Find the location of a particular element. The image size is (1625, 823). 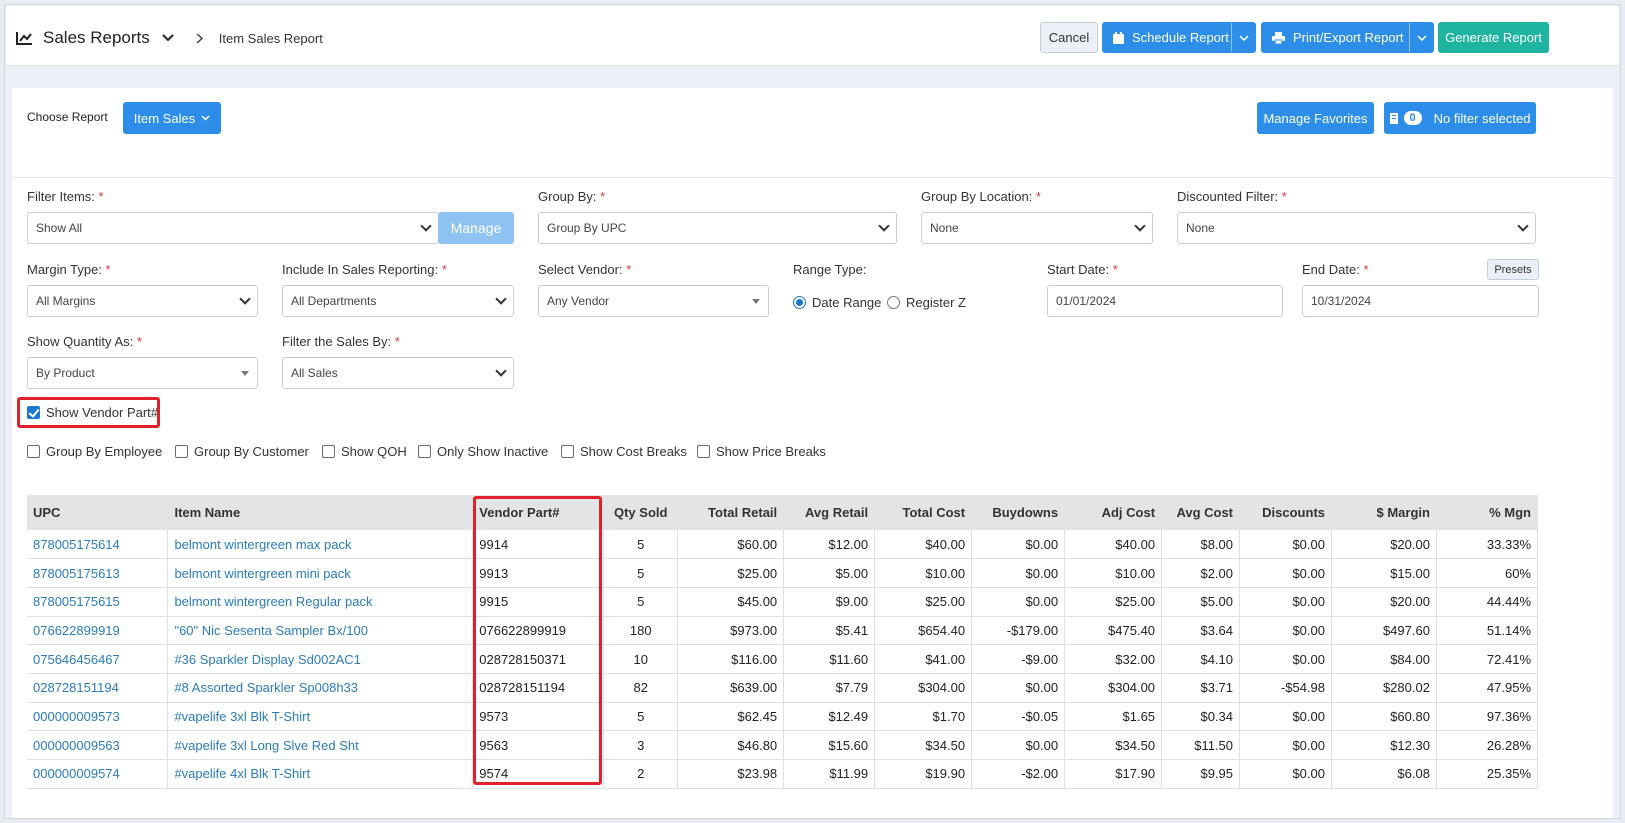

show-cost-breaks-checkbox is located at coordinates (567, 451).